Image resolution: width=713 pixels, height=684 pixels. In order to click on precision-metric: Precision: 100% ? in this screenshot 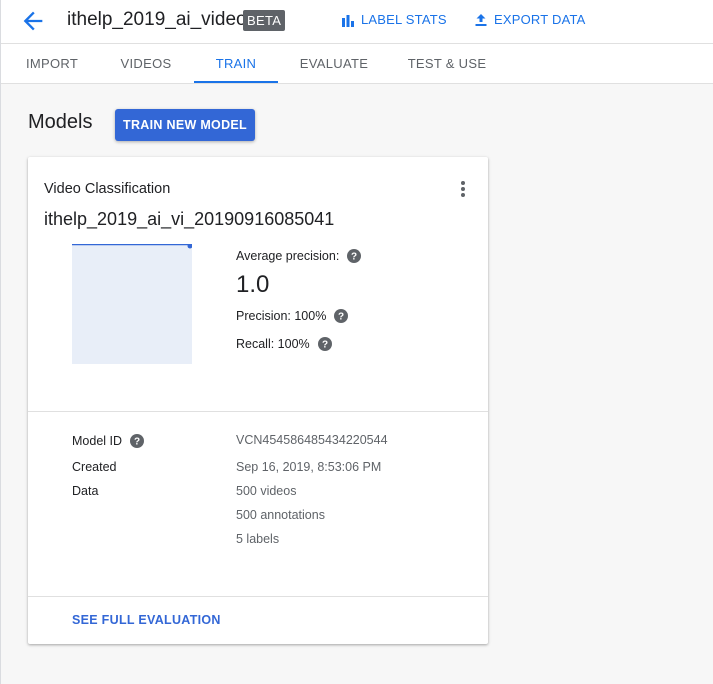, I will do `click(292, 316)`.